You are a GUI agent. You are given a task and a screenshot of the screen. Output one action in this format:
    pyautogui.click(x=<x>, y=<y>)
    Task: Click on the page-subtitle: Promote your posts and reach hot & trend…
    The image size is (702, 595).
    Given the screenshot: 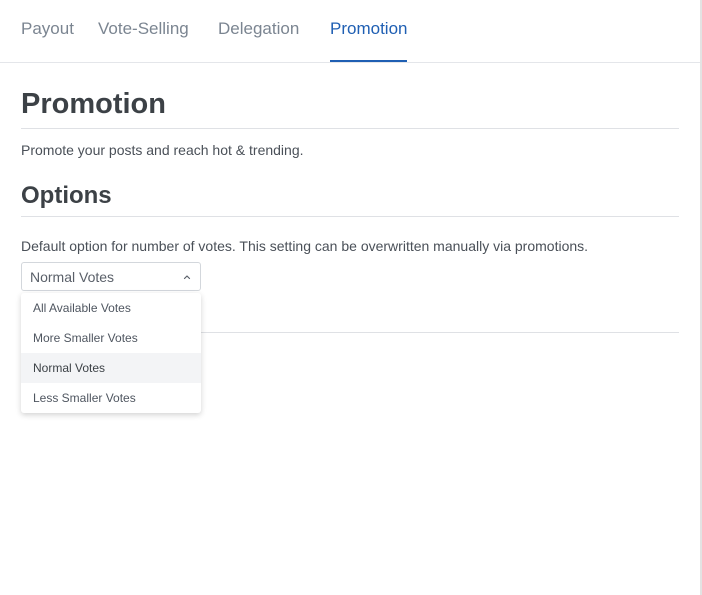 What is the action you would take?
    pyautogui.click(x=162, y=150)
    